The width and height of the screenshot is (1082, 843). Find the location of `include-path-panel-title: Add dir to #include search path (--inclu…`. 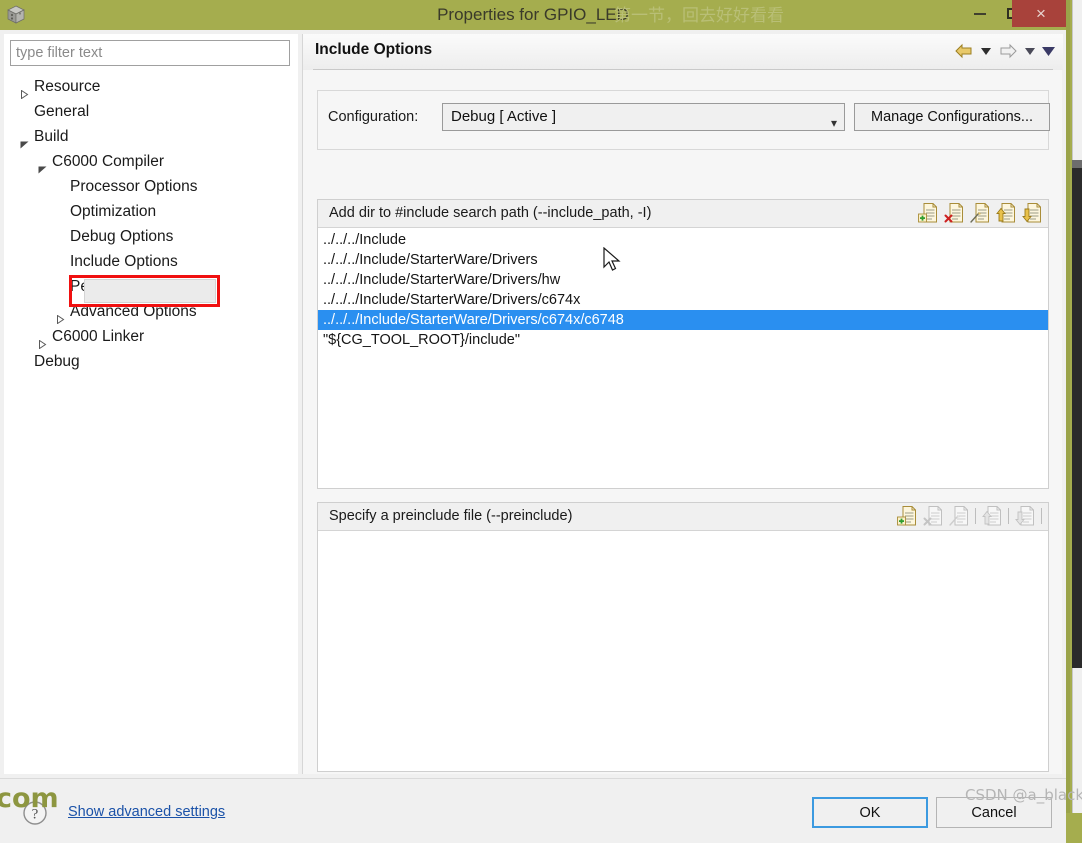

include-path-panel-title: Add dir to #include search path (--inclu… is located at coordinates (490, 213).